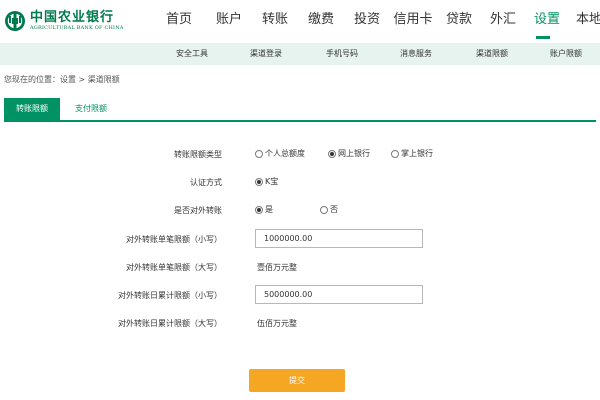  What do you see at coordinates (492, 54) in the screenshot?
I see `subnav-item-channel-limit: 渠道限额` at bounding box center [492, 54].